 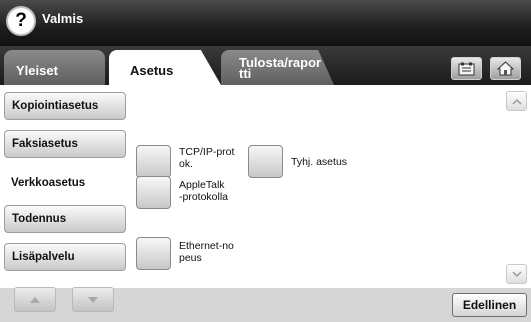 What do you see at coordinates (48, 183) in the screenshot?
I see `sidebar-item-label: Verkkoasetus` at bounding box center [48, 183].